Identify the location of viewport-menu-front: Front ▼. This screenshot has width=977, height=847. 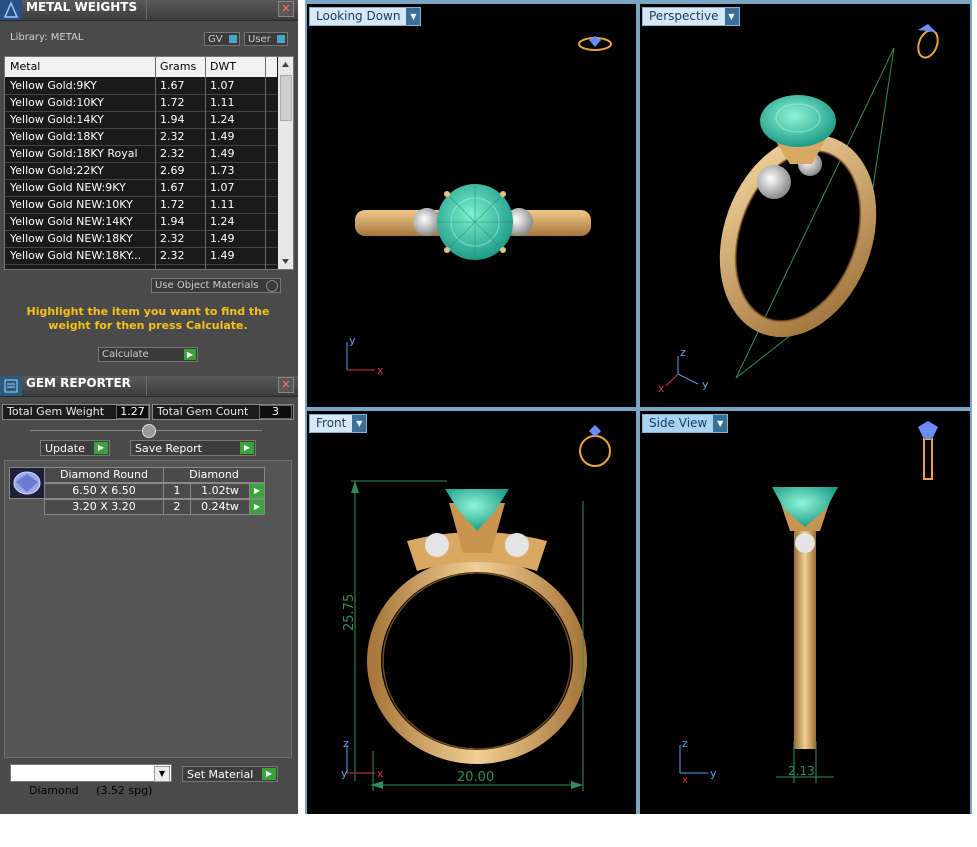
(338, 423).